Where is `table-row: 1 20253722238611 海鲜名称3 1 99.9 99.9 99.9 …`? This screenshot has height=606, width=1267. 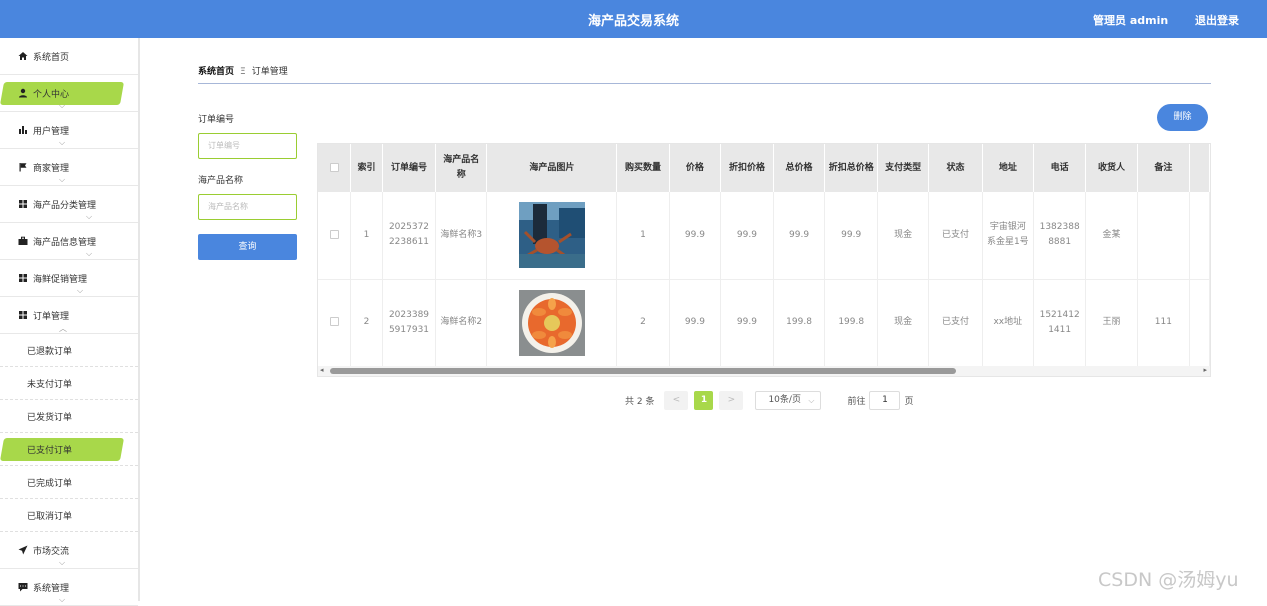 table-row: 1 20253722238611 海鲜名称3 1 99.9 99.9 99.9 … is located at coordinates (764, 236).